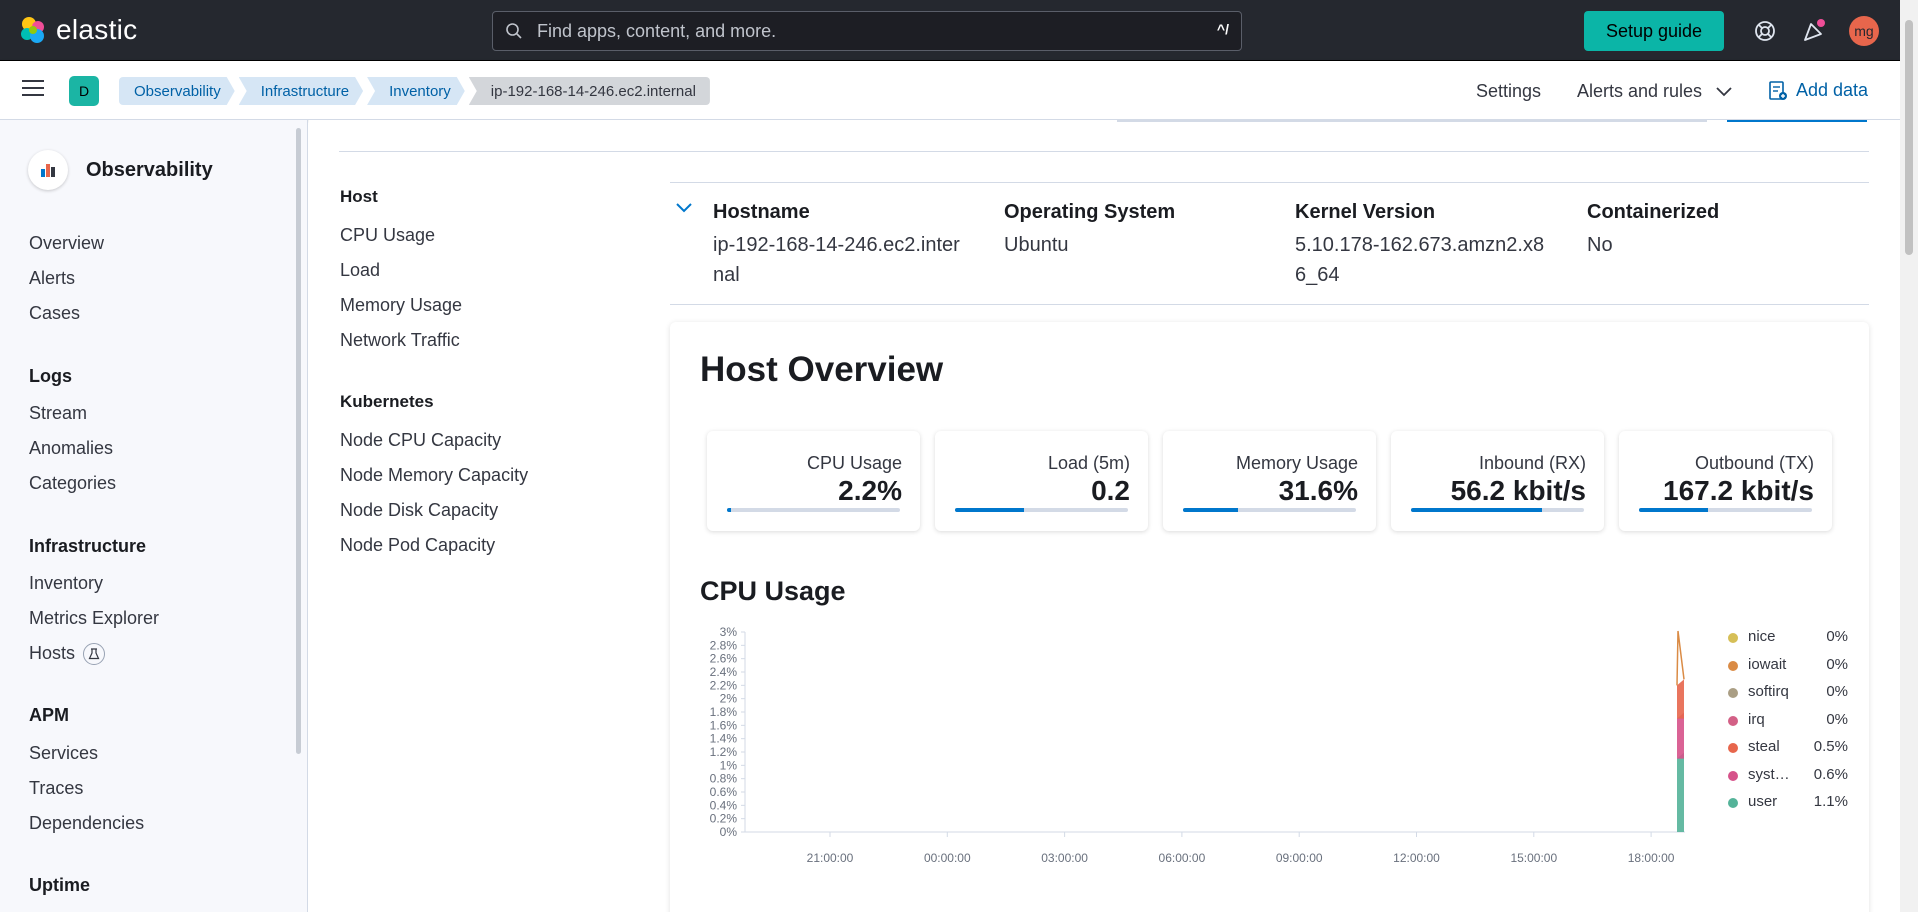  I want to click on x-tick-label: 06:00:00, so click(1182, 858).